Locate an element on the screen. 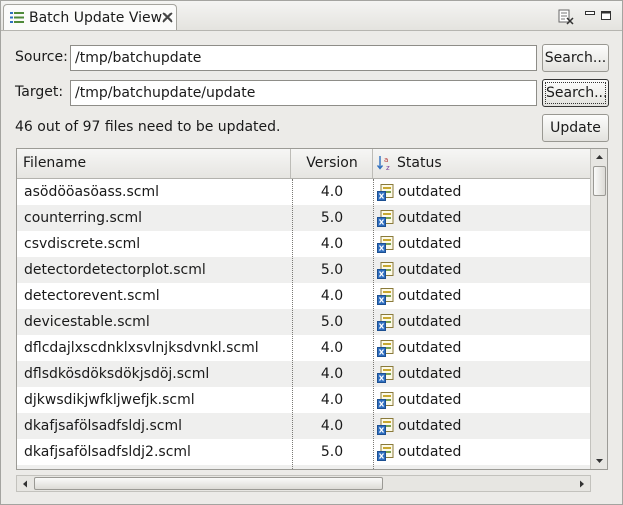  table-row: dkafjsafölsadfsldj3.scml 5.0 outdated is located at coordinates (303, 467).